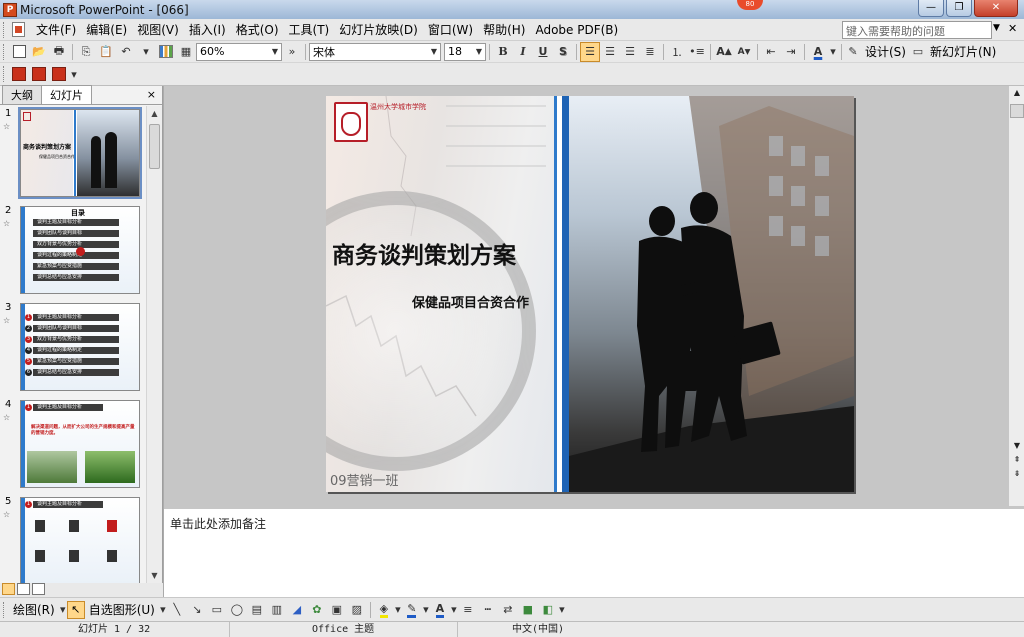  I want to click on insert-table-button: ▦, so click(186, 52).